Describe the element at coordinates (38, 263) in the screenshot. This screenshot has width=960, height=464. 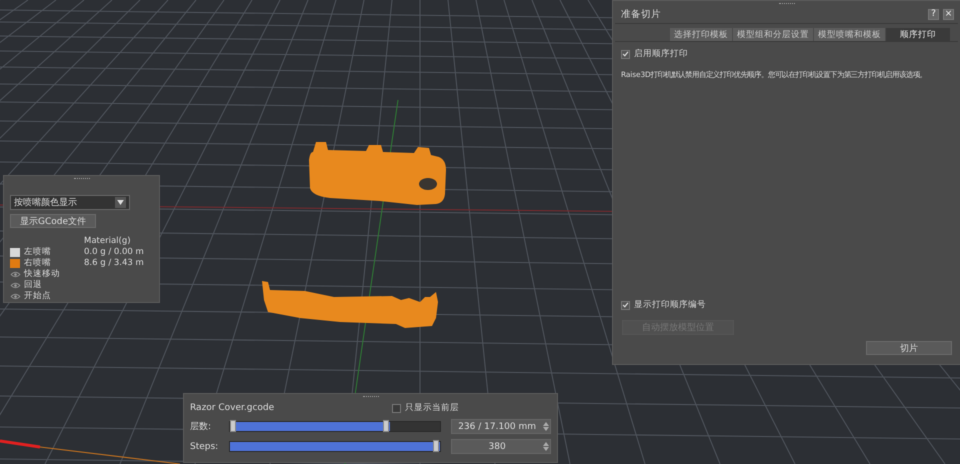
I see `legend-label: 右喷嘴` at that location.